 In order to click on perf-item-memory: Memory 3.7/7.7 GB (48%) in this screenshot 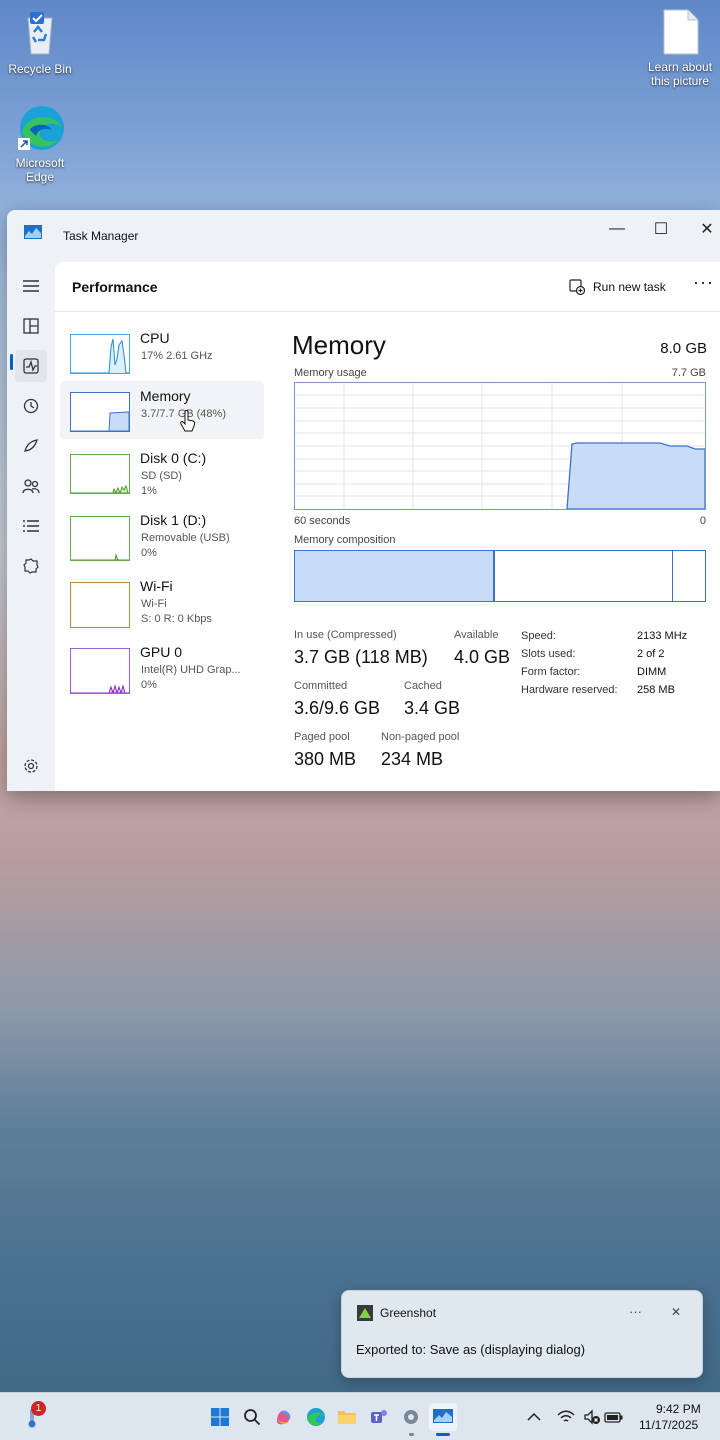, I will do `click(162, 410)`.